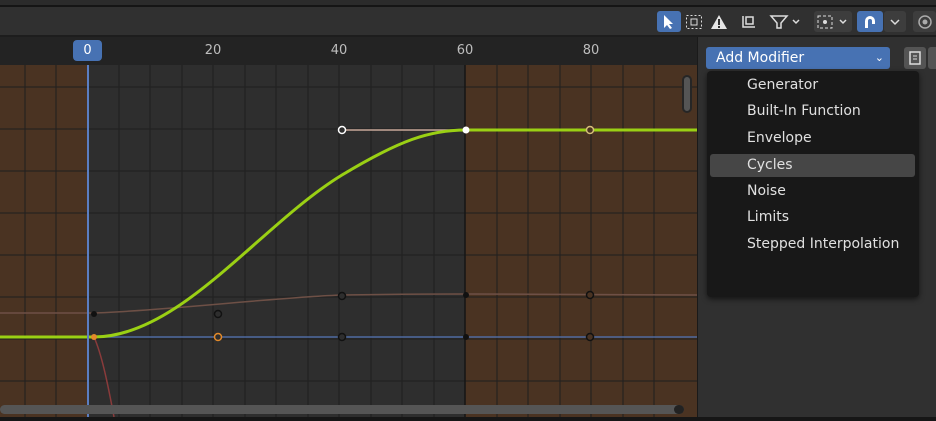 Image resolution: width=936 pixels, height=421 pixels. I want to click on add-modifier-dropdown: Add Modifier ⌄, so click(798, 58).